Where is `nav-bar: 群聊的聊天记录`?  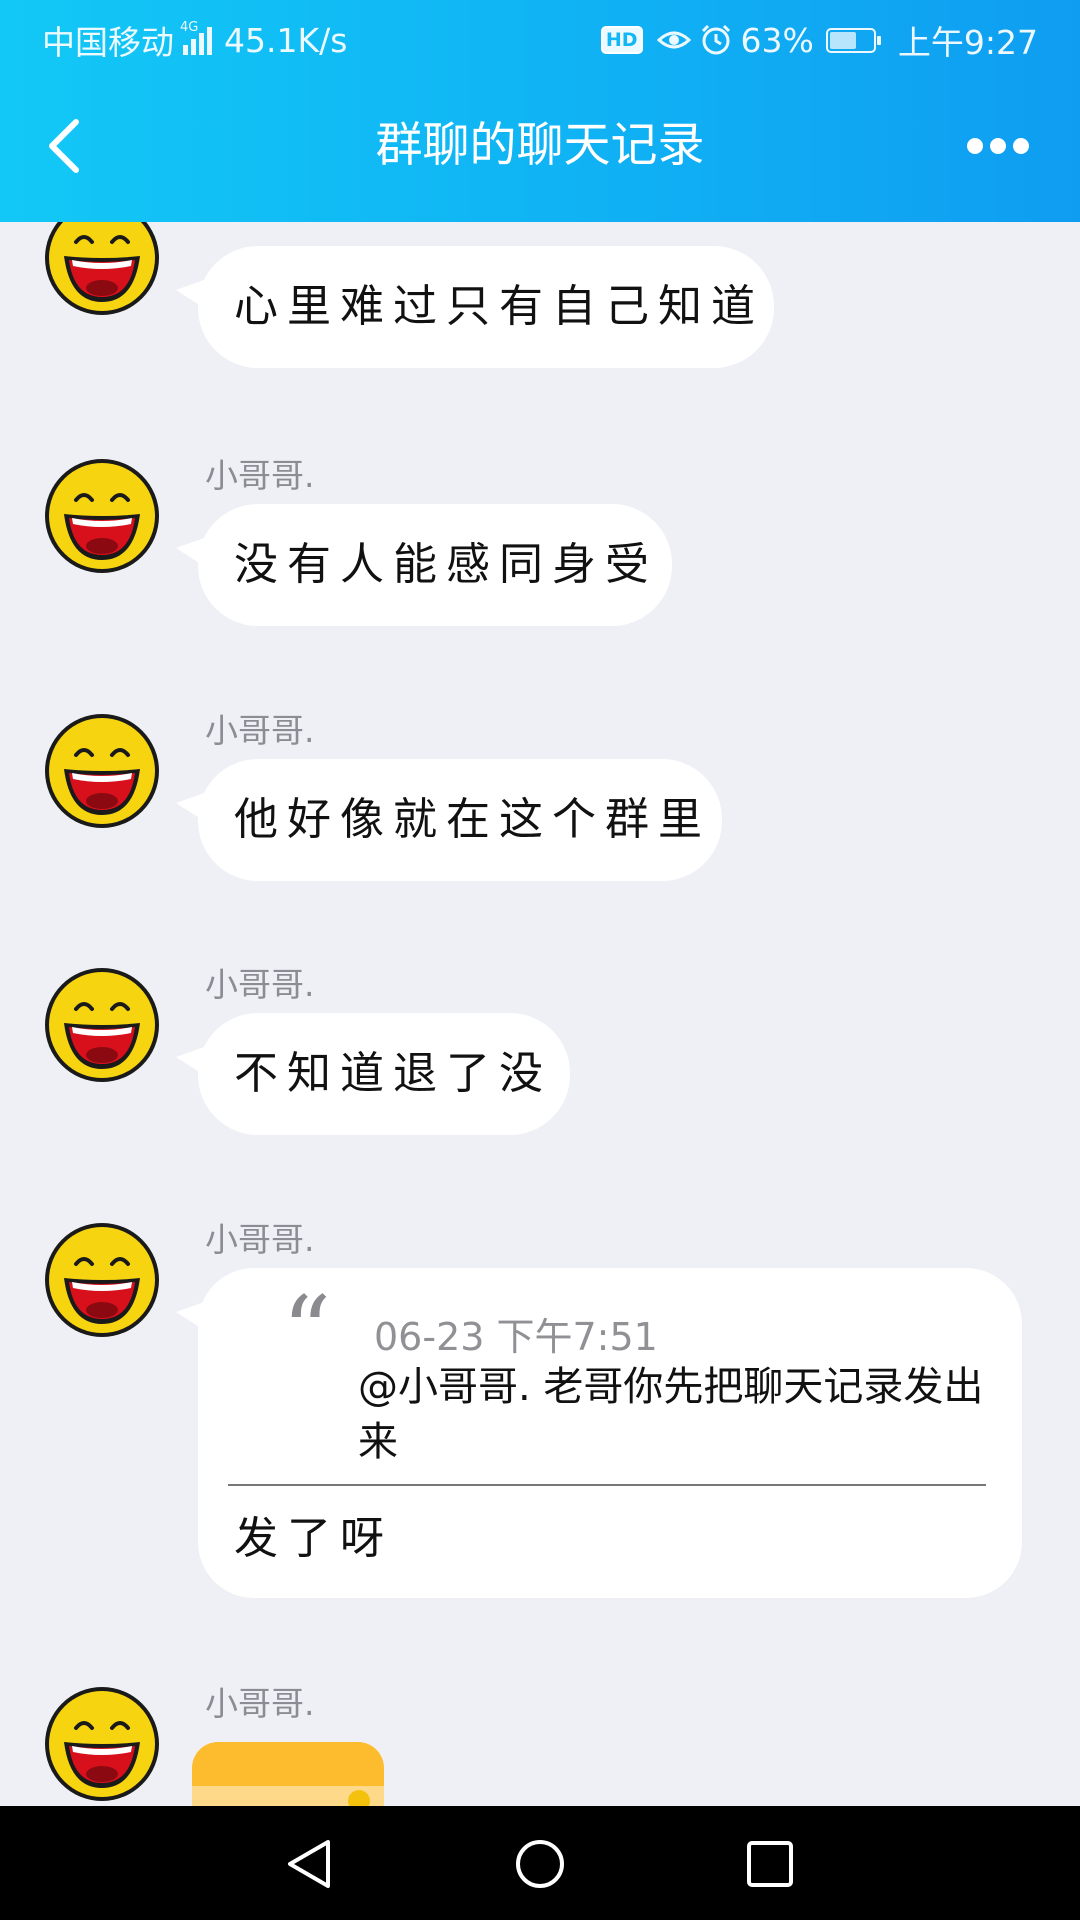
nav-bar: 群聊的聊天记录 is located at coordinates (540, 146).